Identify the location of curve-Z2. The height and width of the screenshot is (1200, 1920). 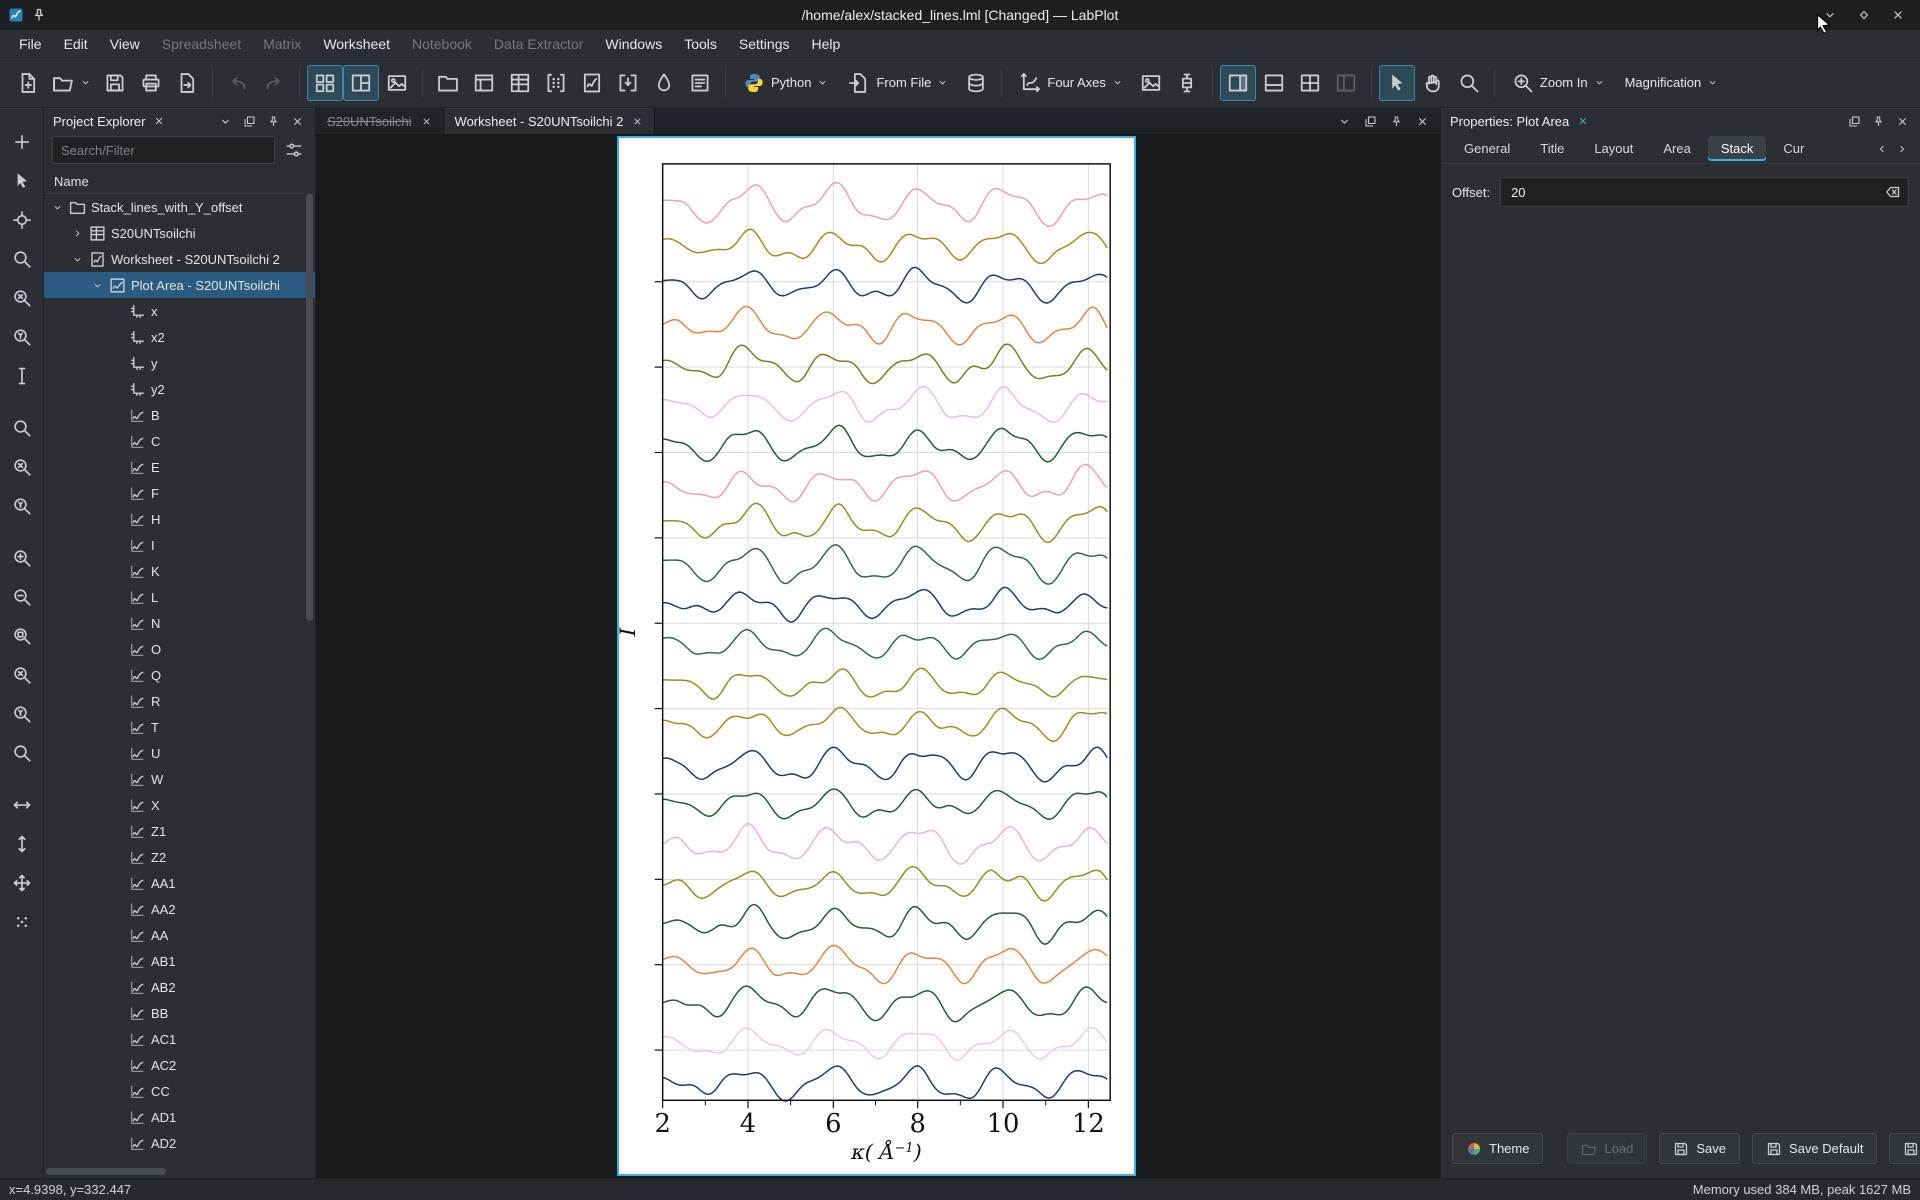
(885, 883).